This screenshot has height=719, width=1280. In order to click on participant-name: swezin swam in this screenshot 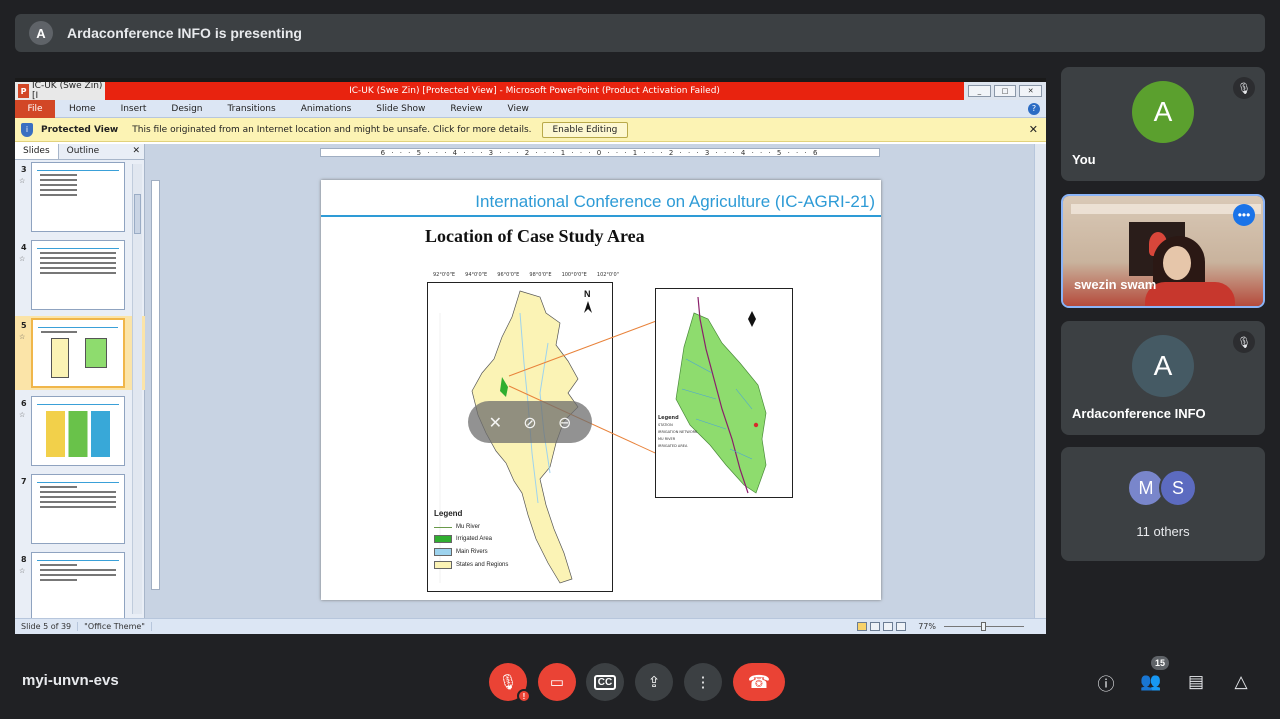, I will do `click(1115, 284)`.